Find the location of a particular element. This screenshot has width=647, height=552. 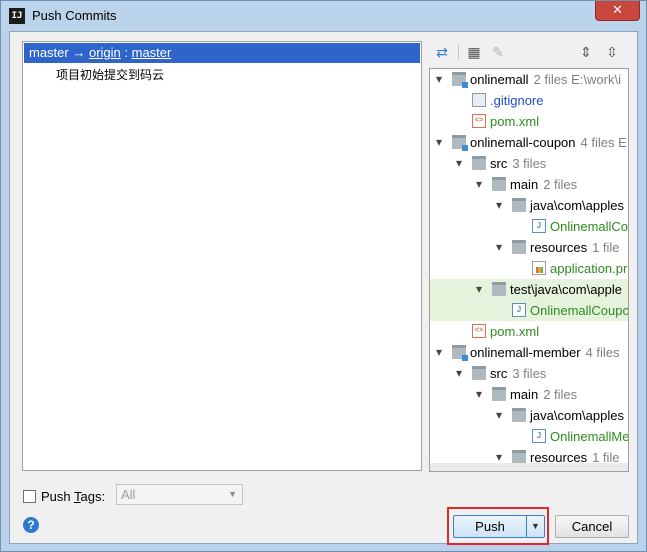

tree-item-text: onlinemall-member 4 files is located at coordinates (545, 352).